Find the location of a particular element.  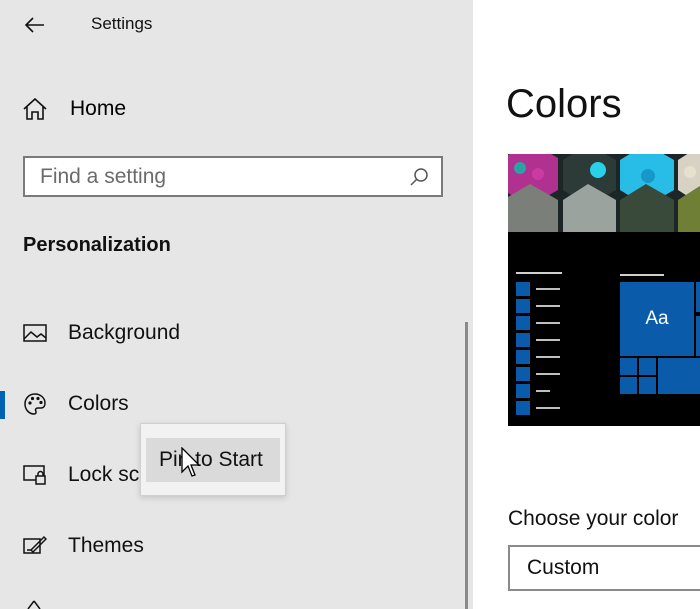

back-arrow-icon is located at coordinates (34, 25).